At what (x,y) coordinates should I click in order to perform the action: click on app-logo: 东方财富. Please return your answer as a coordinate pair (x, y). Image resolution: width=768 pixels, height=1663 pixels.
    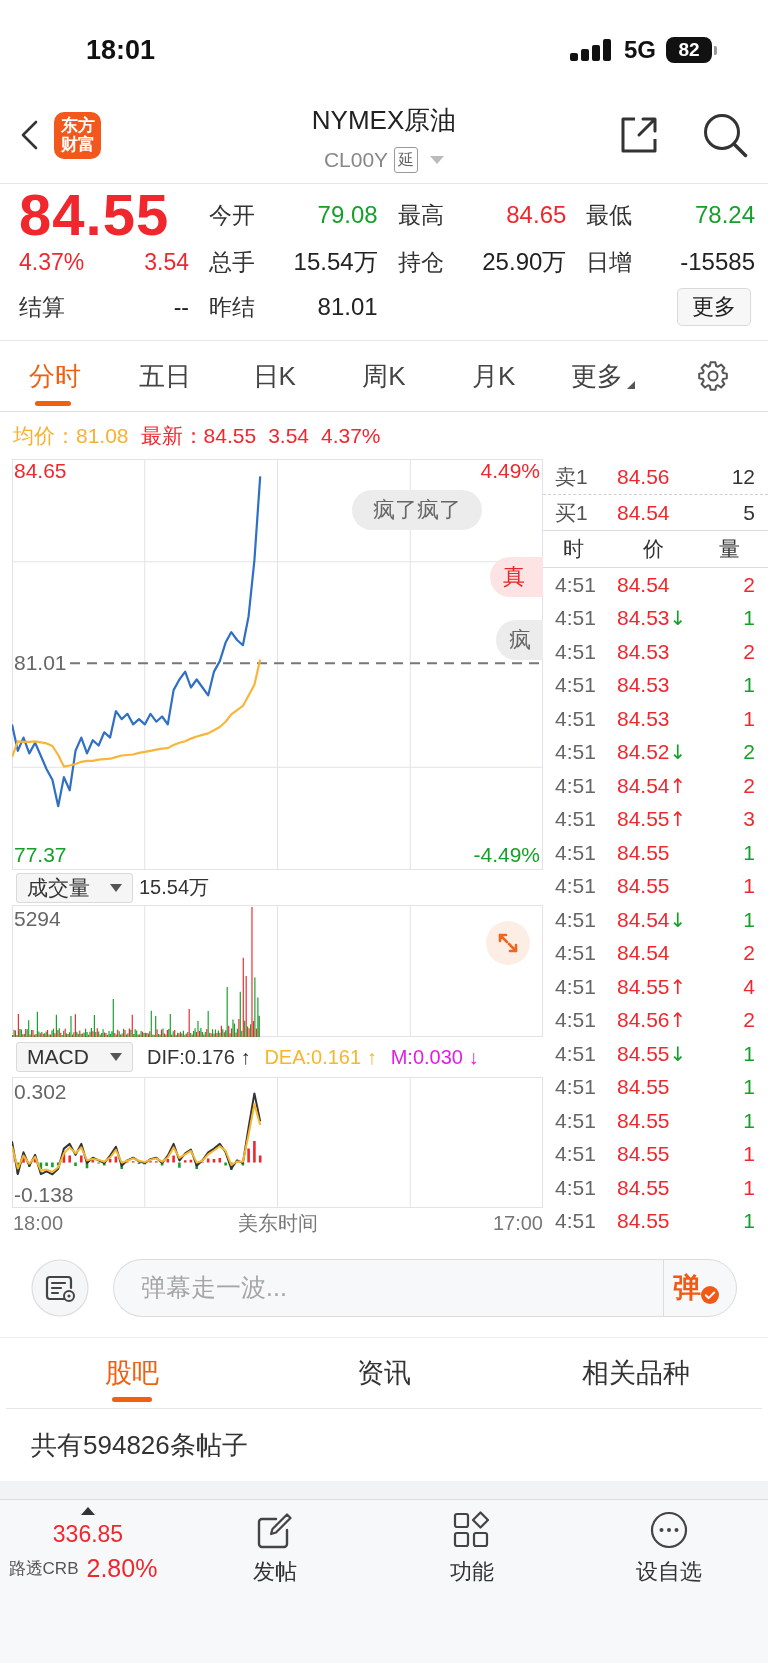
    Looking at the image, I should click on (77, 135).